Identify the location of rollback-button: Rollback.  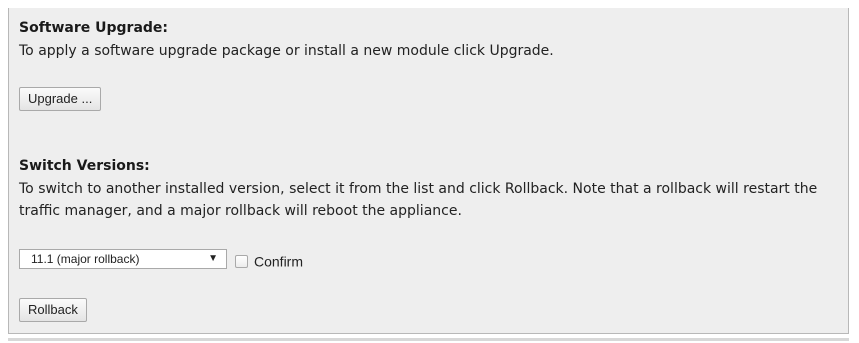
(53, 310).